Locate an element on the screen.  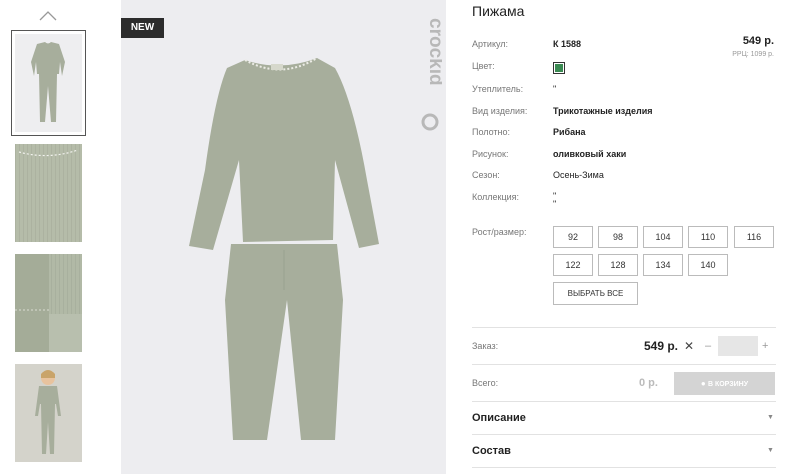
product-title: Пижама is located at coordinates (498, 11).